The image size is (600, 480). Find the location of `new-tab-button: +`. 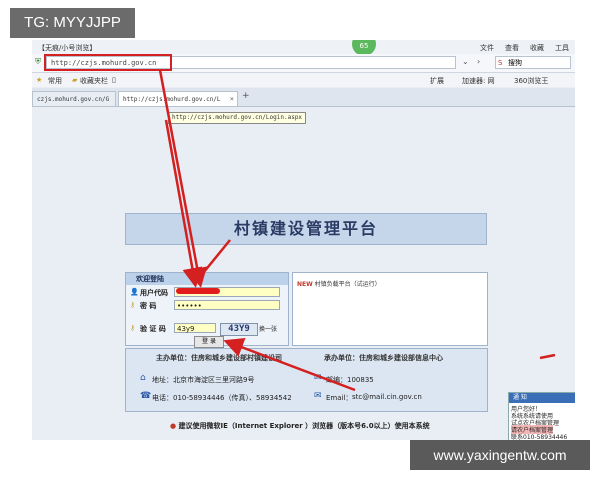

new-tab-button: + is located at coordinates (246, 96).